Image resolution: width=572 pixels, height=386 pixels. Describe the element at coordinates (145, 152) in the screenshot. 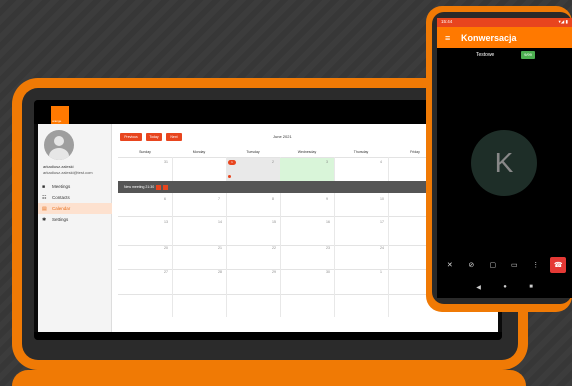

I see `day-header: Sunday` at that location.